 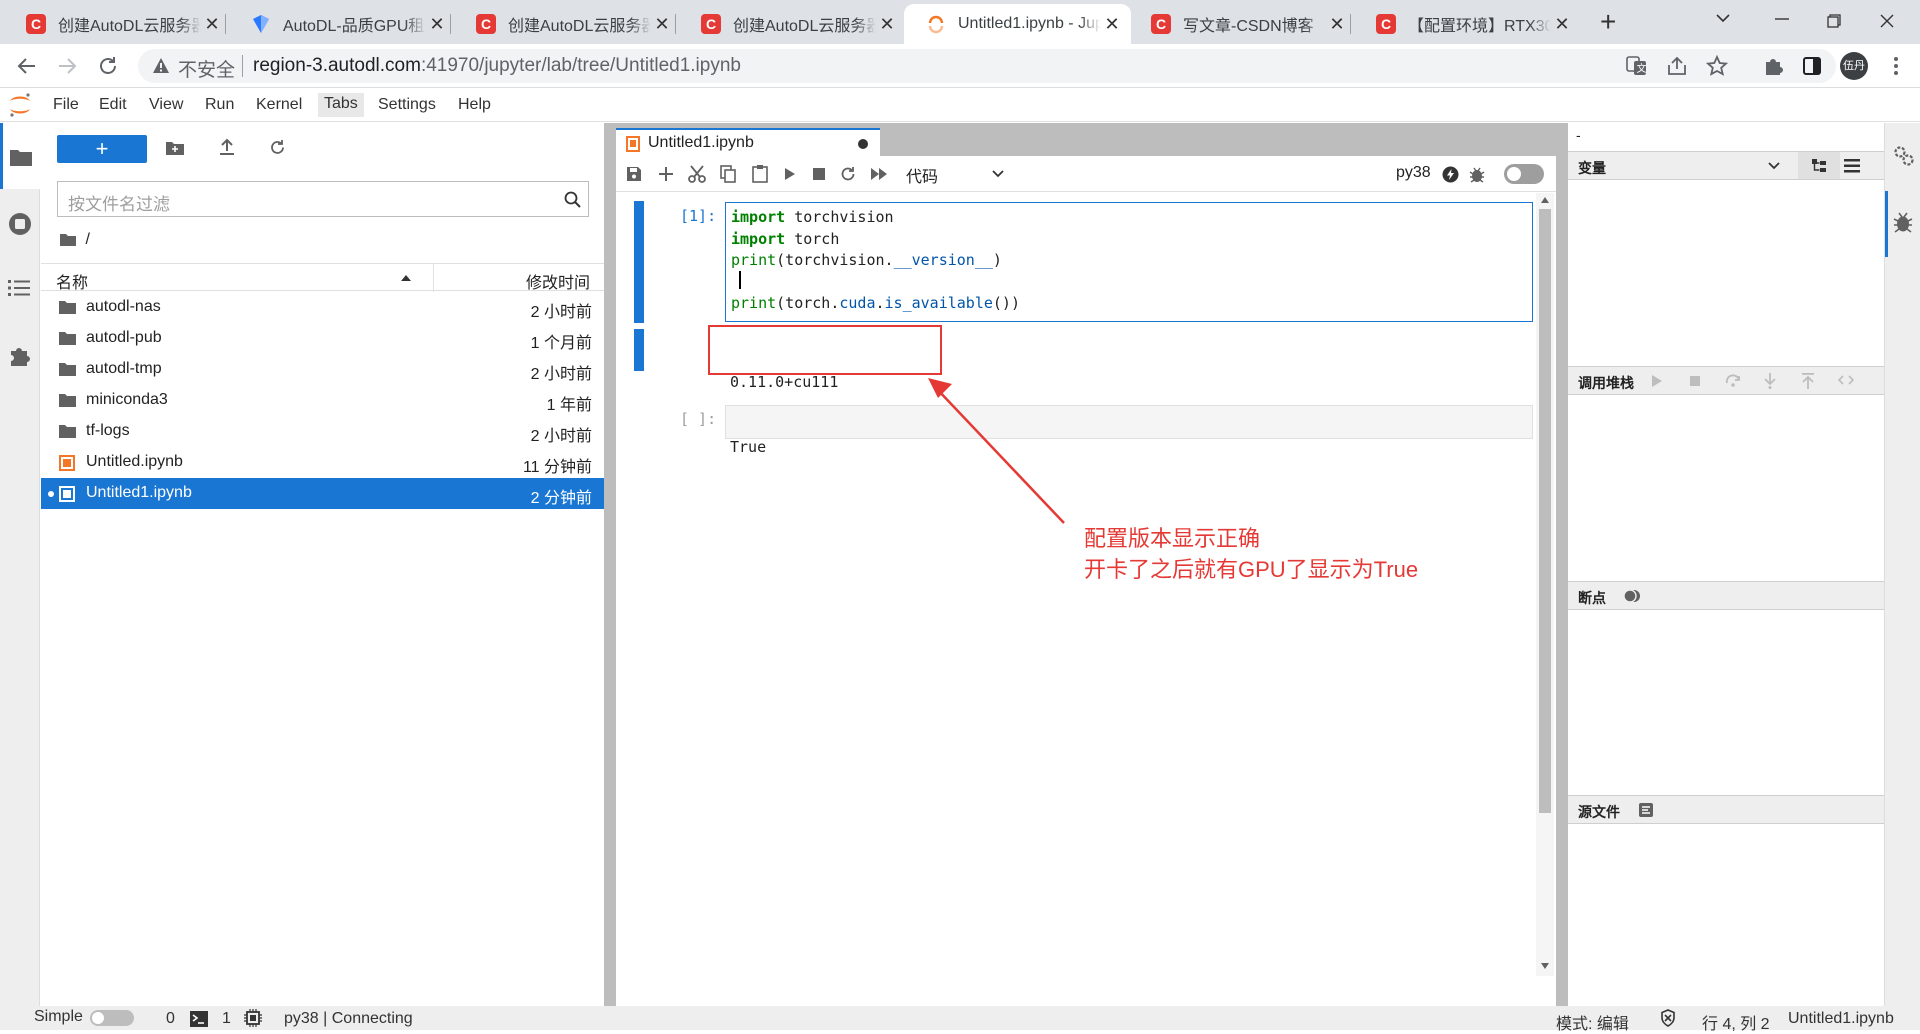 I want to click on table-view-icon, so click(x=1852, y=166).